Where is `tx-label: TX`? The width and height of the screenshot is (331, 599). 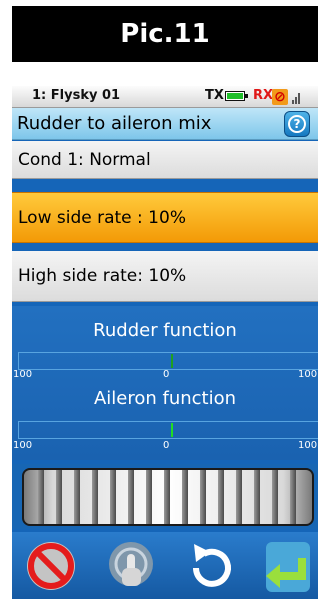
tx-label: TX is located at coordinates (214, 95).